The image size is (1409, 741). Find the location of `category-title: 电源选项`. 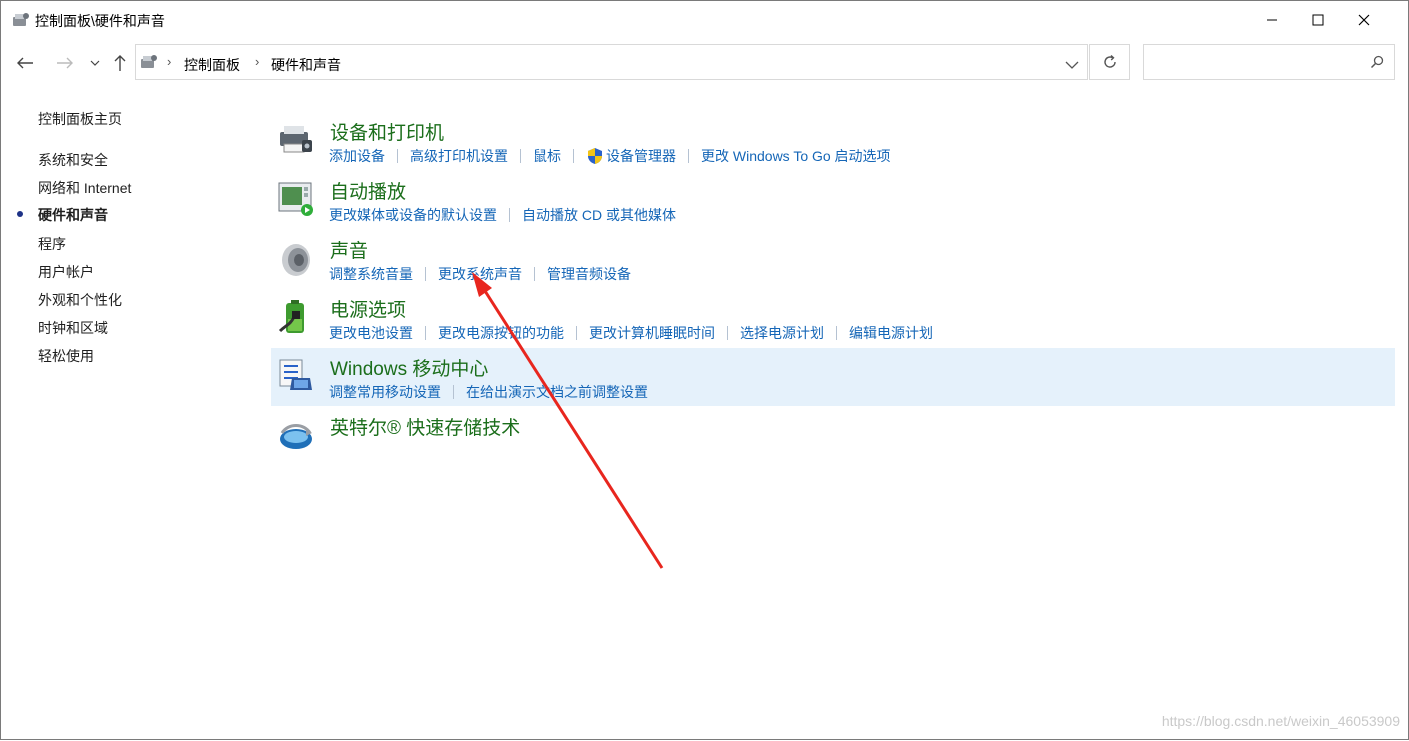

category-title: 电源选项 is located at coordinates (368, 308).